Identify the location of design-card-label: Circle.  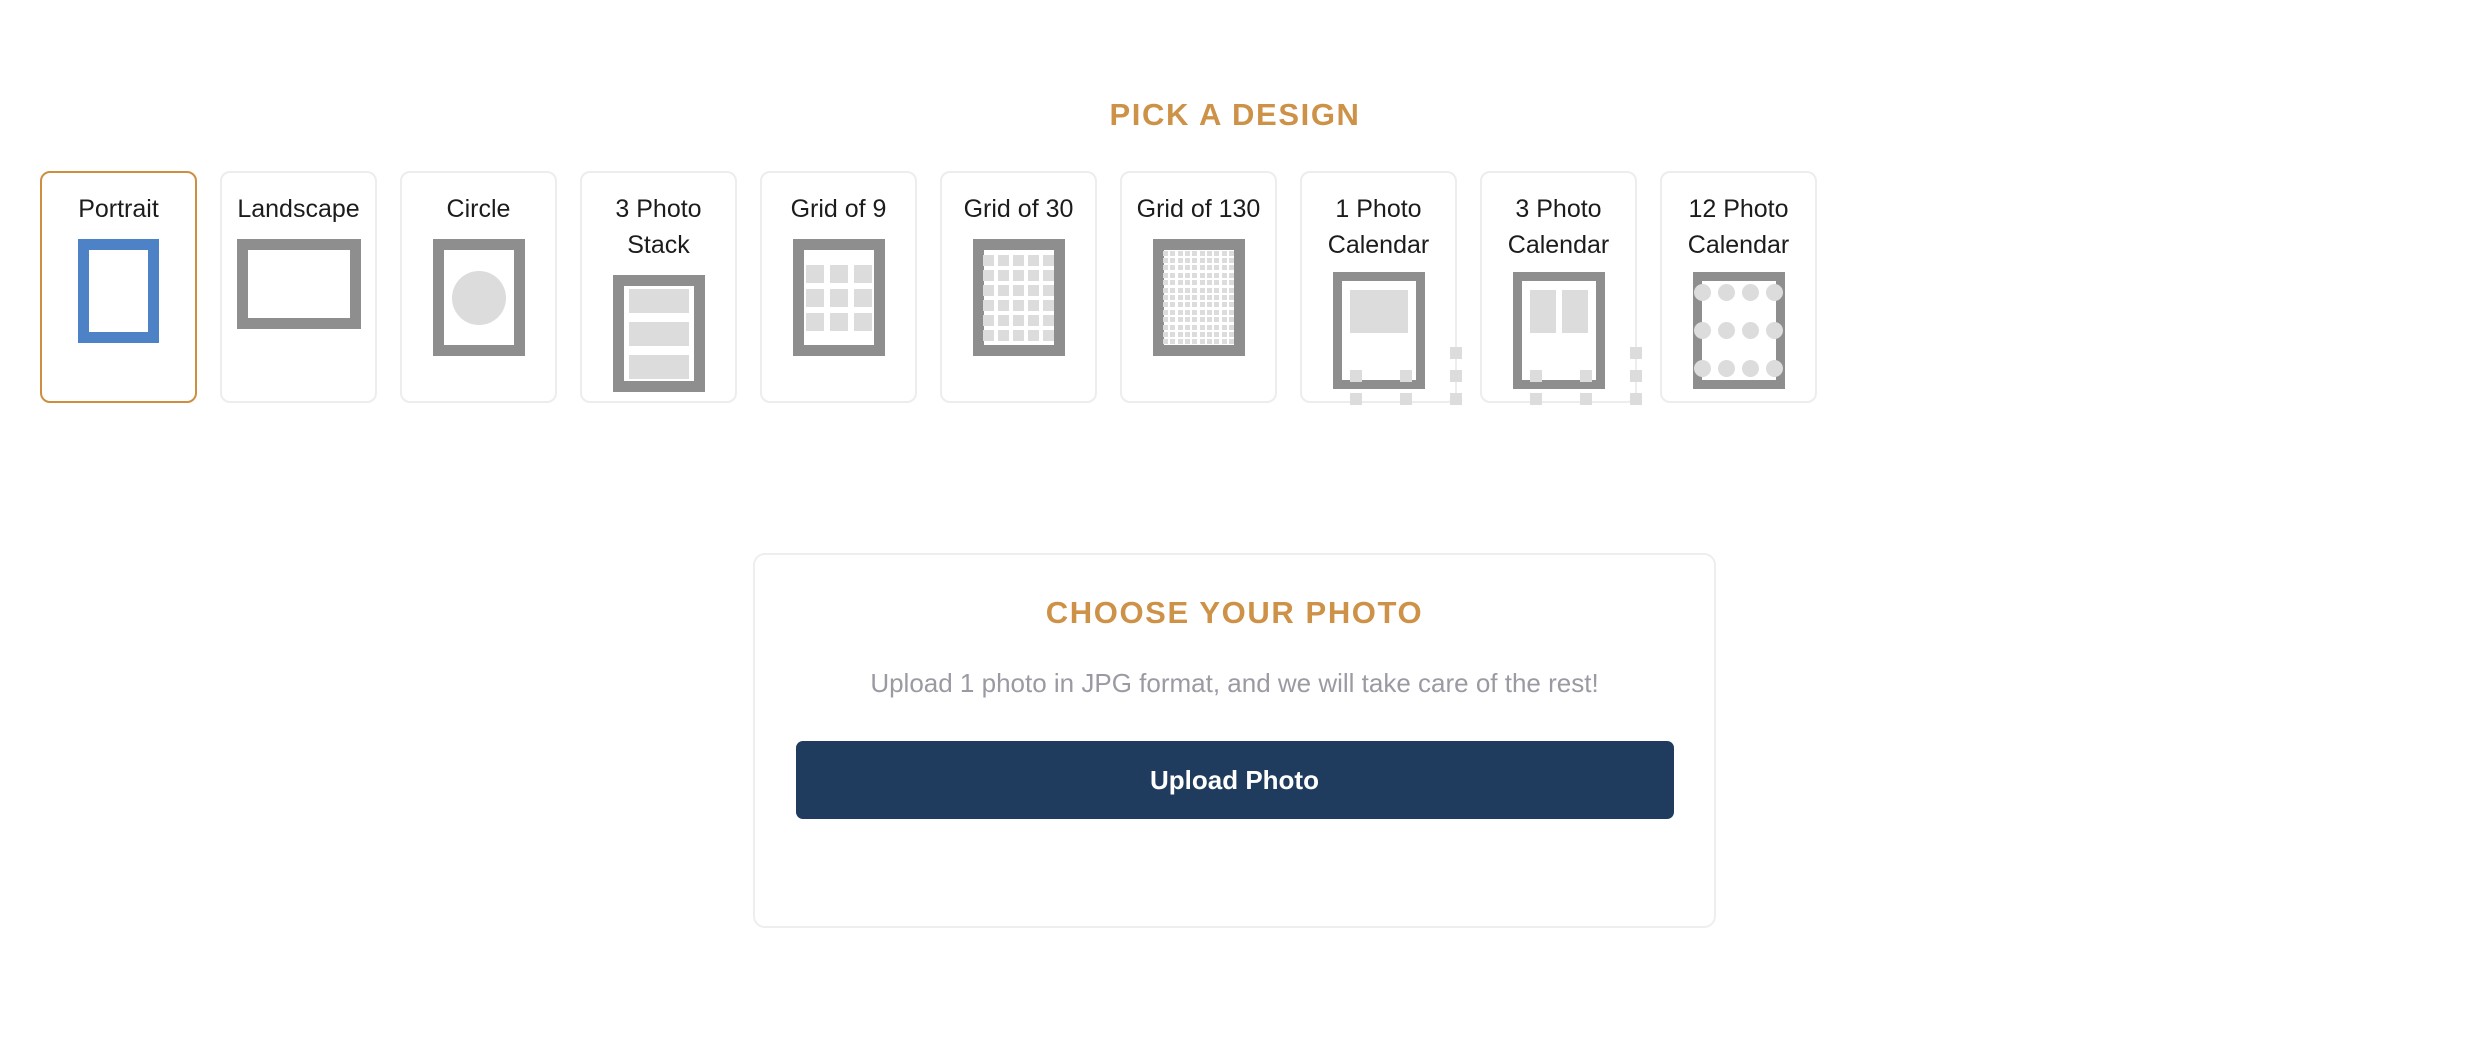
(478, 209).